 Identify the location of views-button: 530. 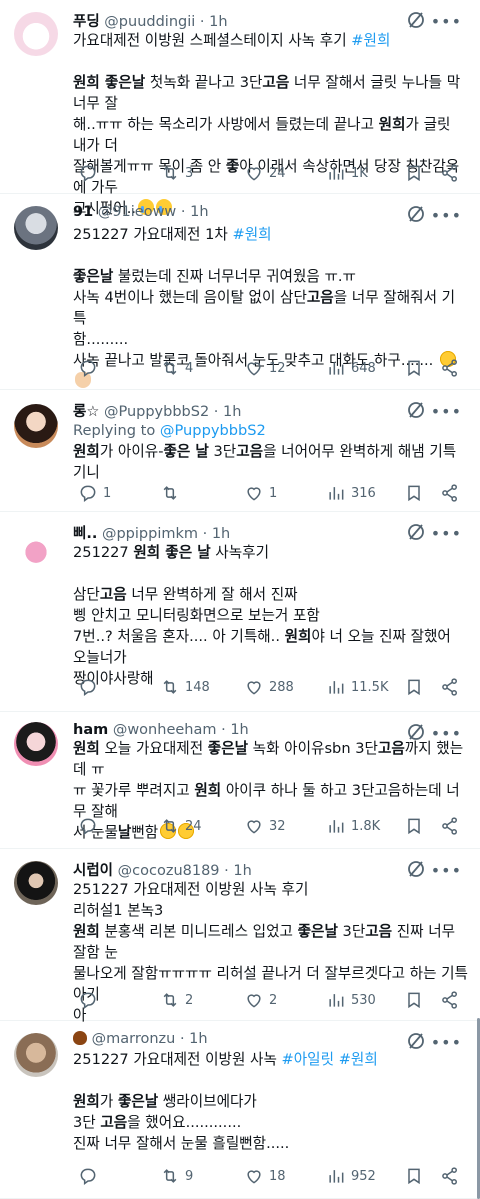
(348, 1000).